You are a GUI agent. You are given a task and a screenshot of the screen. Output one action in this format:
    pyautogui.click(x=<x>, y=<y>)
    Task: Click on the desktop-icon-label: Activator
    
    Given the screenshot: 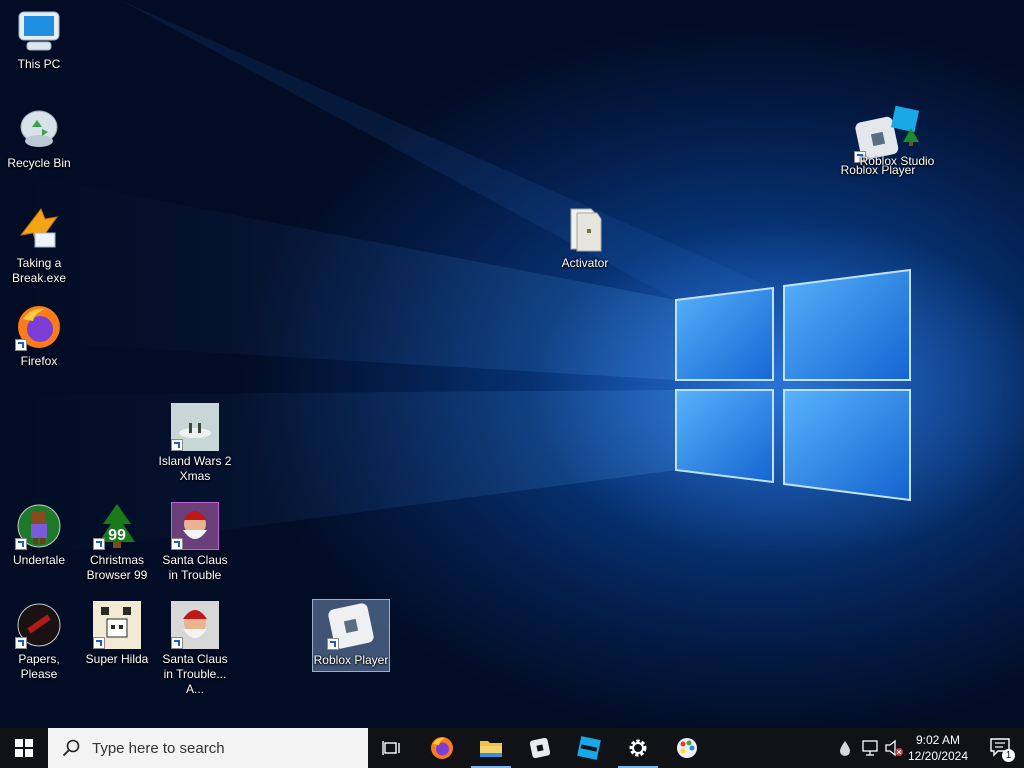 What is the action you would take?
    pyautogui.click(x=585, y=263)
    